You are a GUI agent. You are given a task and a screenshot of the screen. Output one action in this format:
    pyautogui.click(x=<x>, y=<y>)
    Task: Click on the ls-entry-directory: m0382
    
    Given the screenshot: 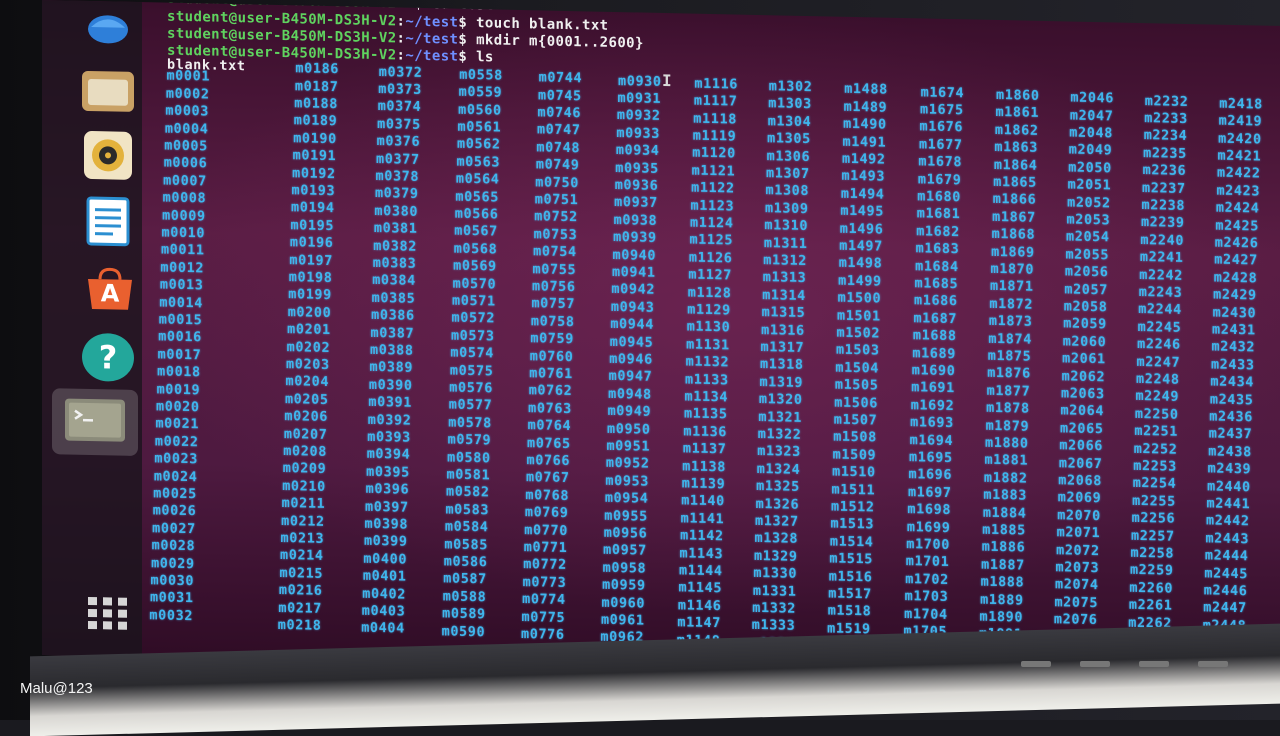 What is the action you would take?
    pyautogui.click(x=395, y=246)
    